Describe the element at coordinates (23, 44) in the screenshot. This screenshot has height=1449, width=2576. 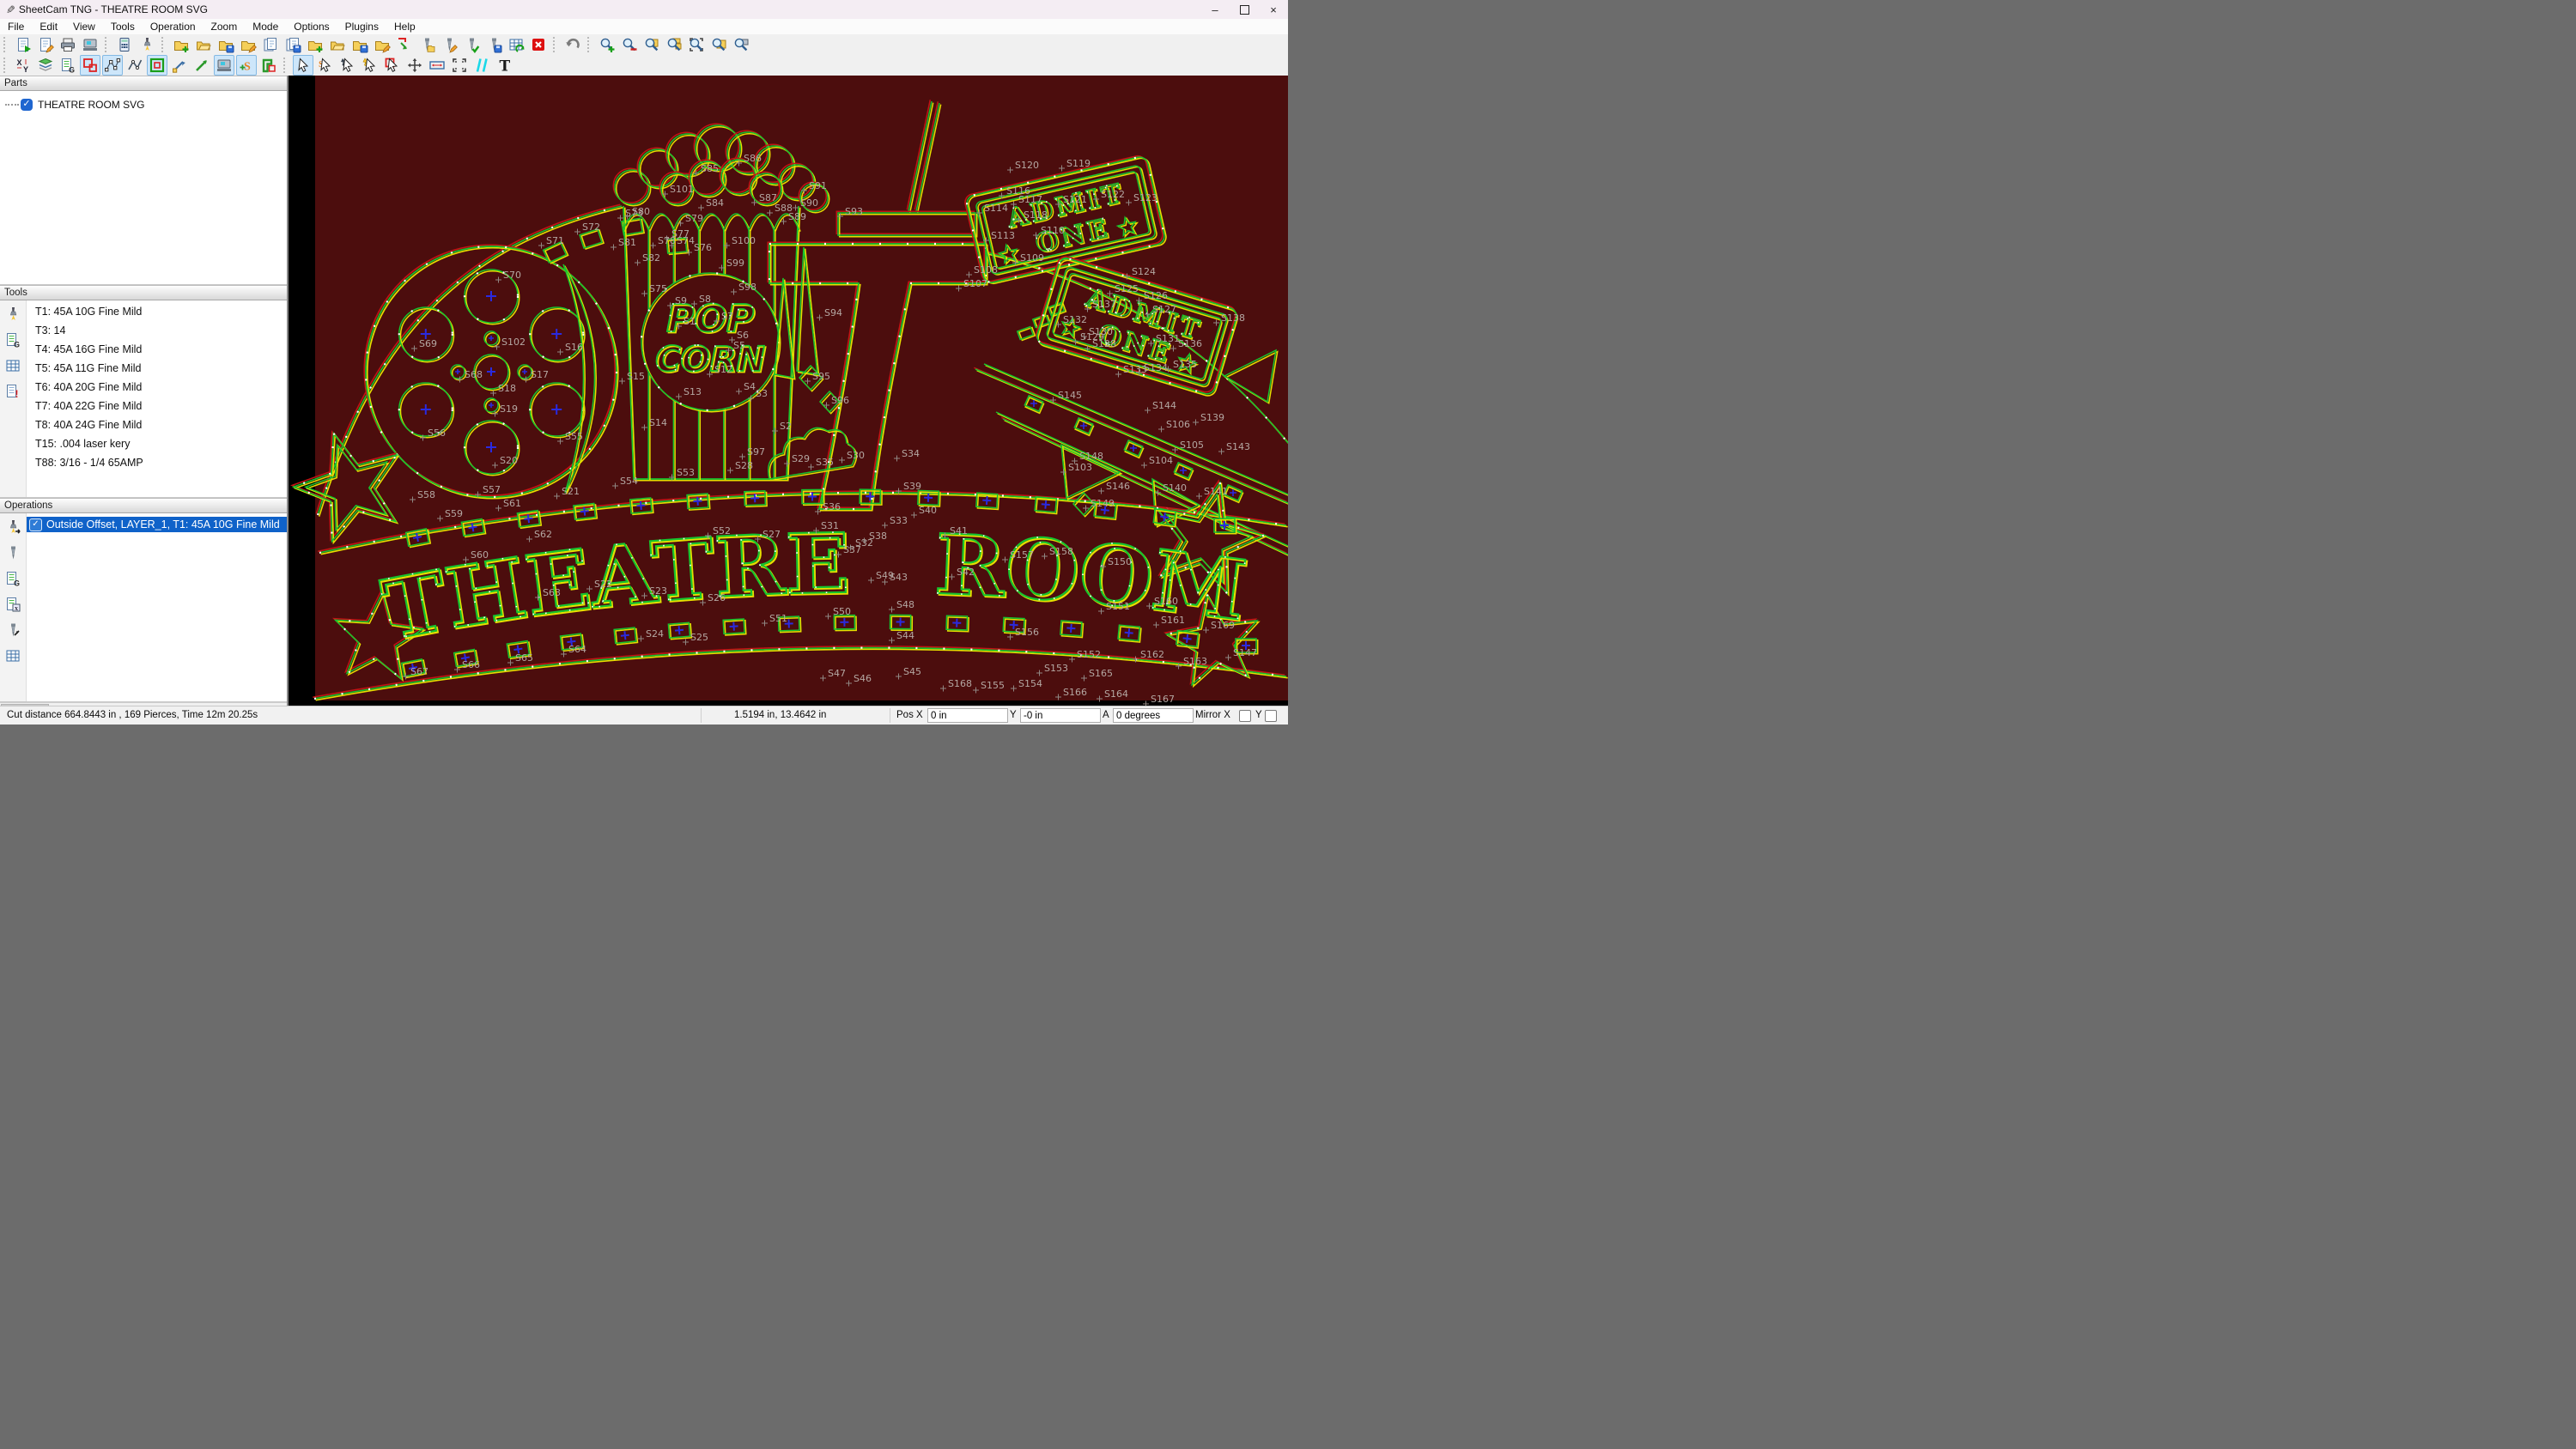
I see `new-job-button` at that location.